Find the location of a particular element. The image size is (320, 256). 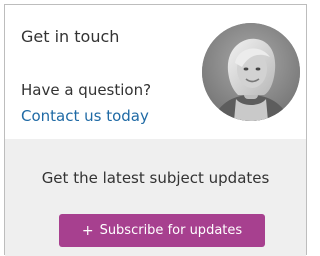

contact-title: Get in touch is located at coordinates (70, 36).